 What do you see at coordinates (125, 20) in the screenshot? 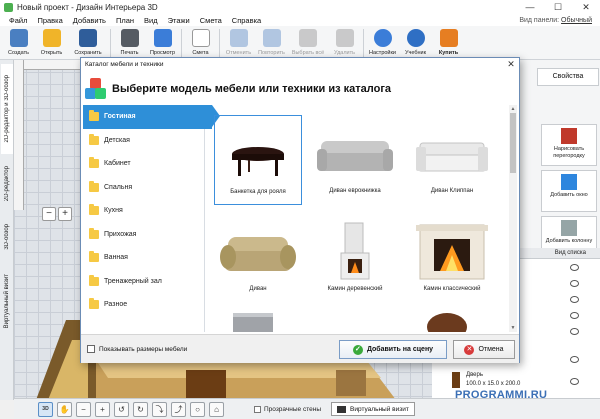
I see `menu-plan: План` at bounding box center [125, 20].